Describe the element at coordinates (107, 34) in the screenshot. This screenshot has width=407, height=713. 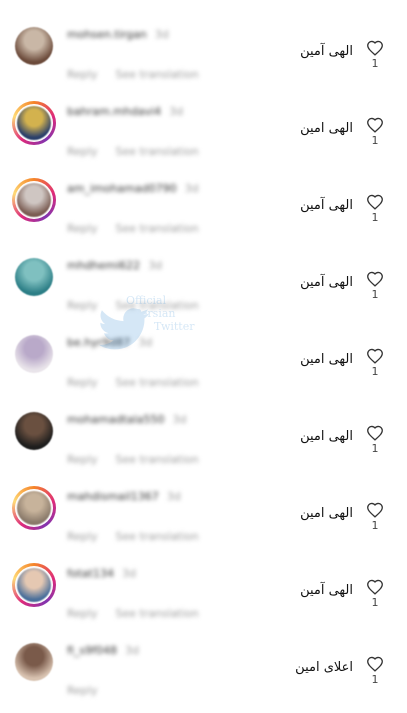
I see `username-text: mohsen.tirgan` at that location.